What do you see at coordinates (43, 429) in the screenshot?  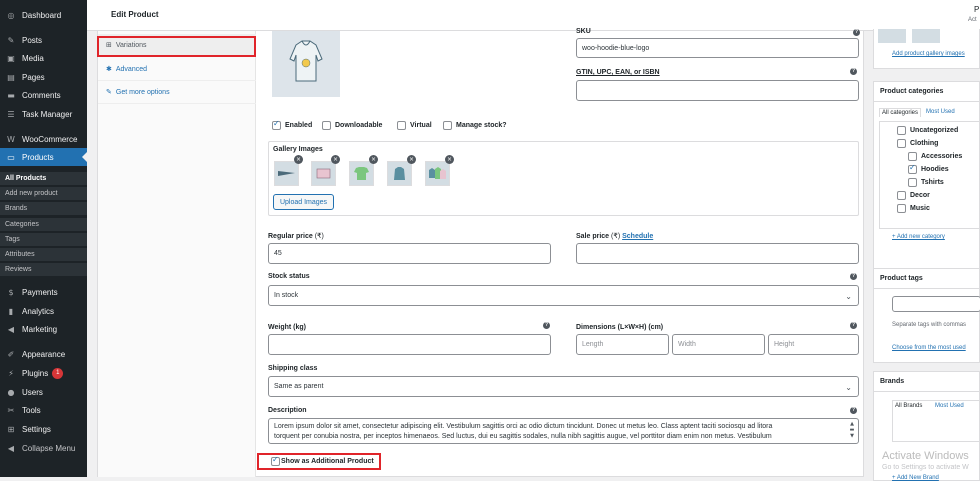 I see `menu-settings: ⊞ Settings` at bounding box center [43, 429].